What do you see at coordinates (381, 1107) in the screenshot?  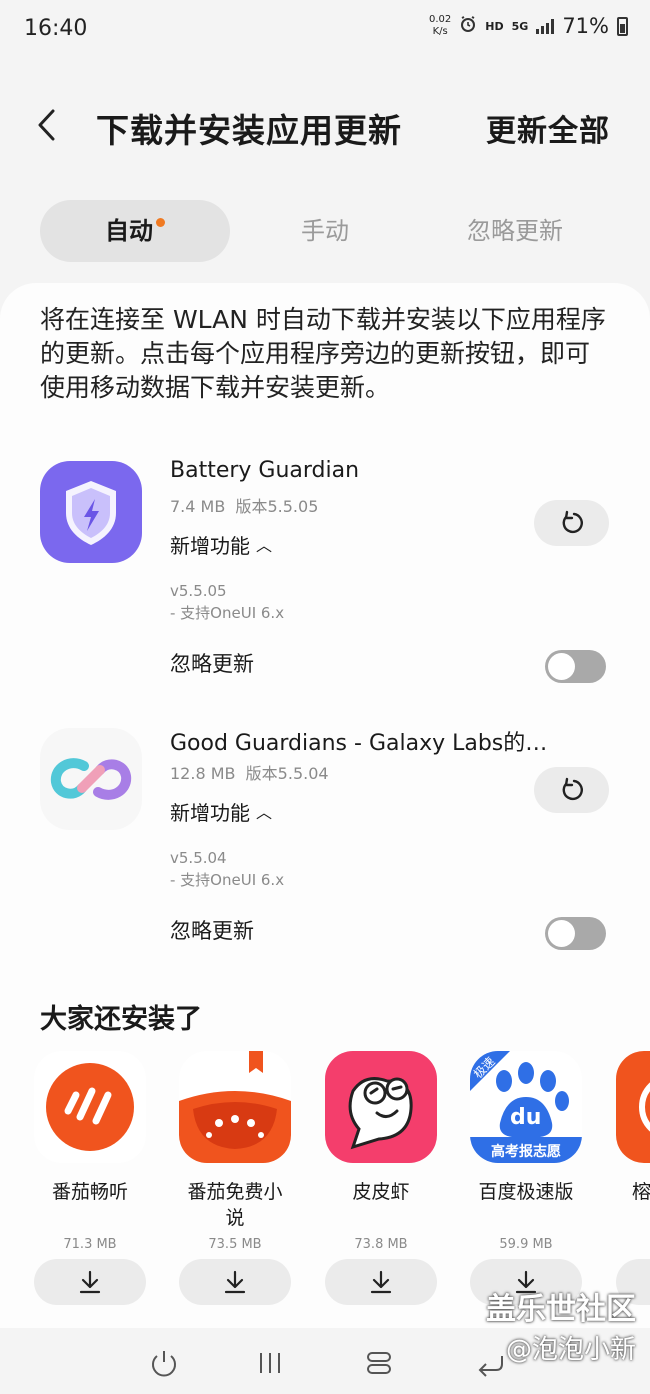 I see `pipixia-app-icon` at bounding box center [381, 1107].